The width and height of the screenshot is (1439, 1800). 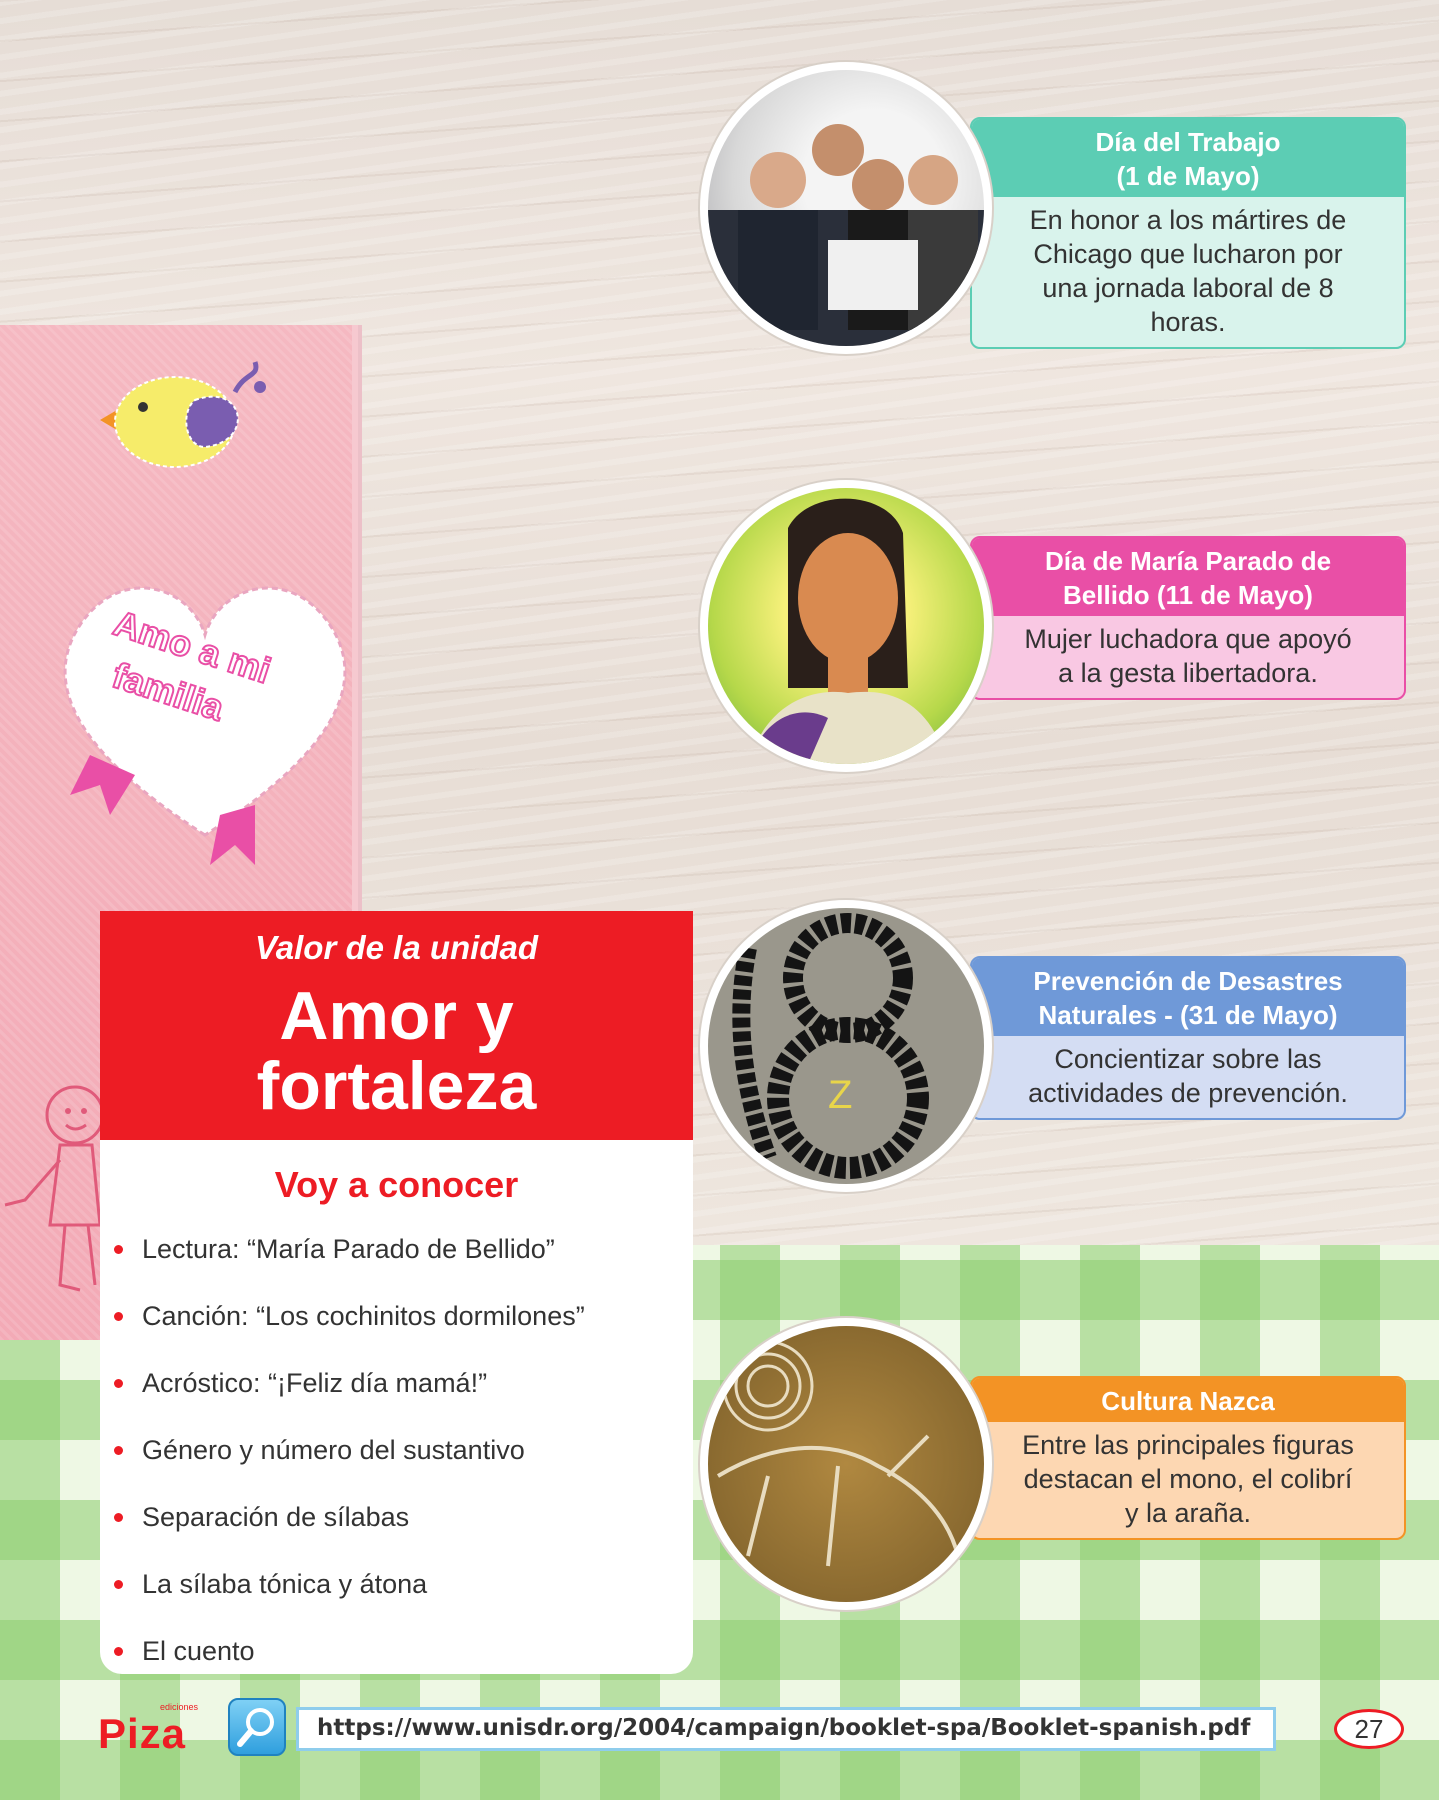 What do you see at coordinates (1188, 561) in the screenshot?
I see `event-title-line1: Día de María Parado de` at bounding box center [1188, 561].